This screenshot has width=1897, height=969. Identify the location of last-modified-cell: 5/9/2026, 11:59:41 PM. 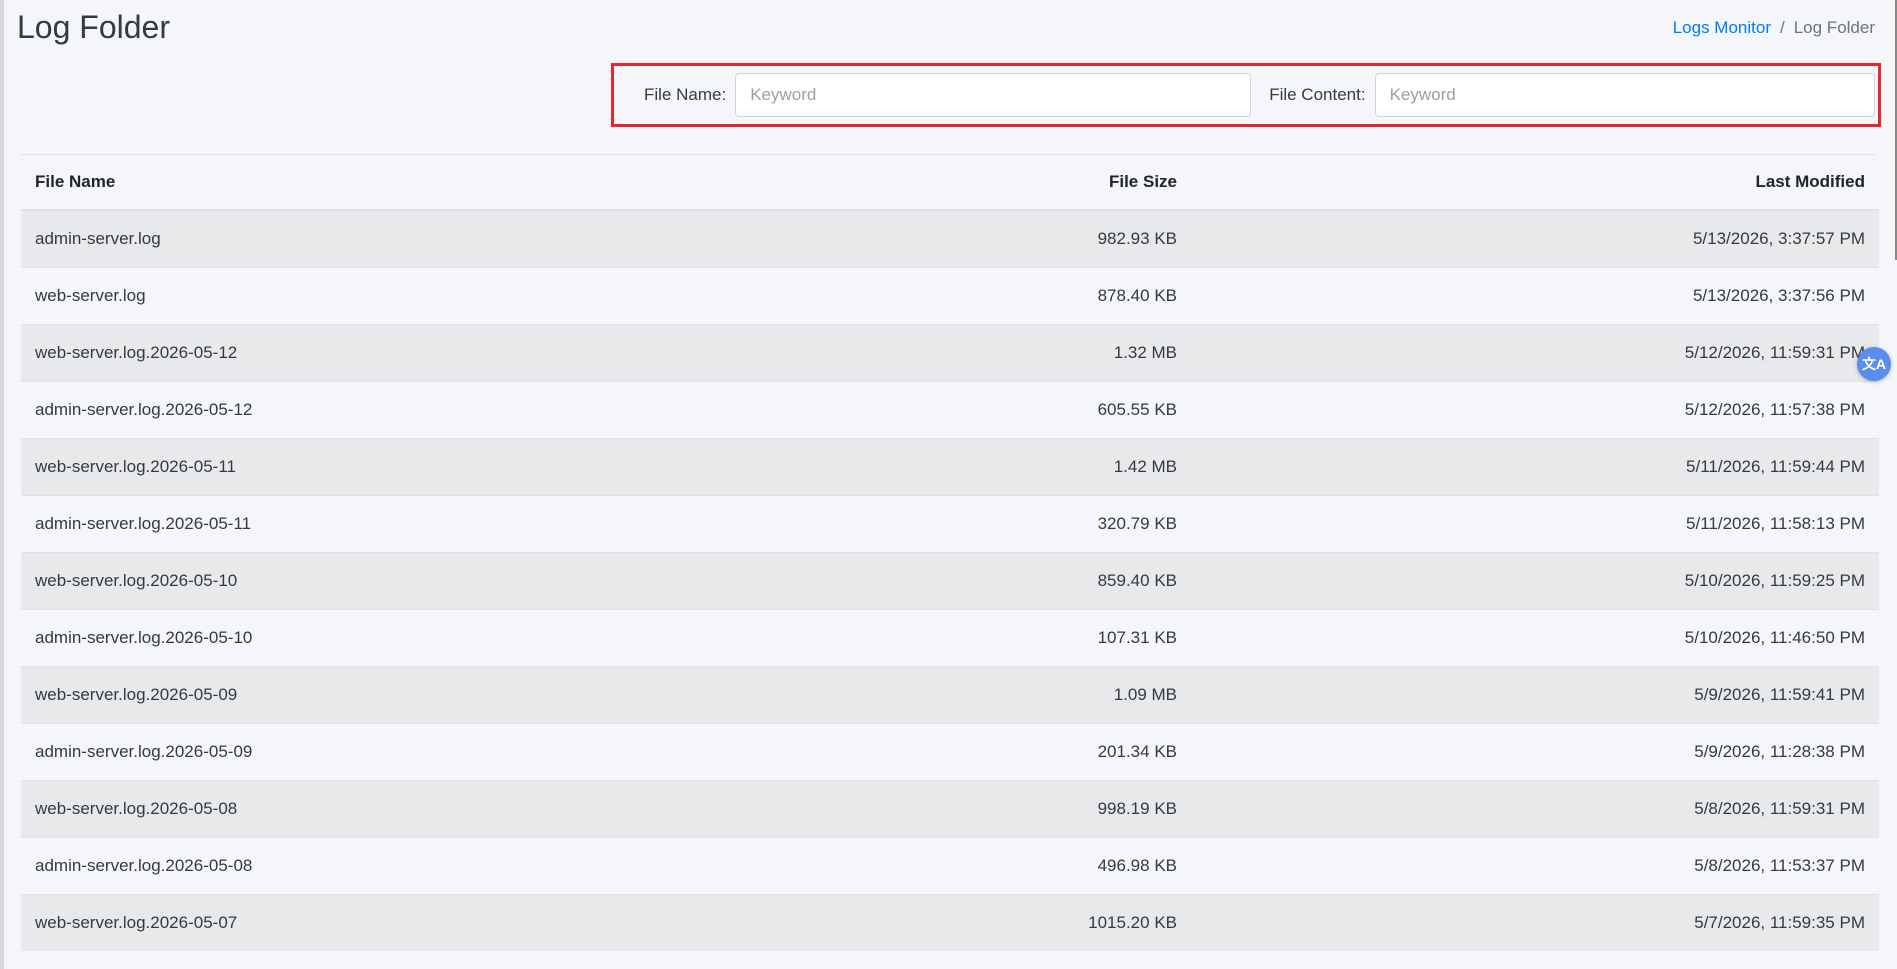
(1535, 694).